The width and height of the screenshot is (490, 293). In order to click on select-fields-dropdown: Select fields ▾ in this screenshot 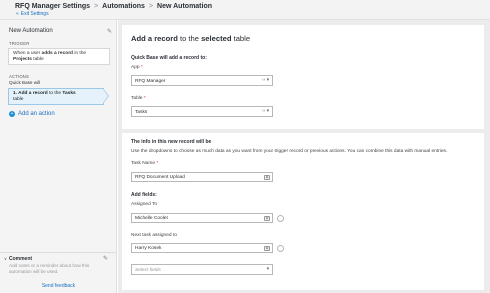, I will do `click(202, 269)`.